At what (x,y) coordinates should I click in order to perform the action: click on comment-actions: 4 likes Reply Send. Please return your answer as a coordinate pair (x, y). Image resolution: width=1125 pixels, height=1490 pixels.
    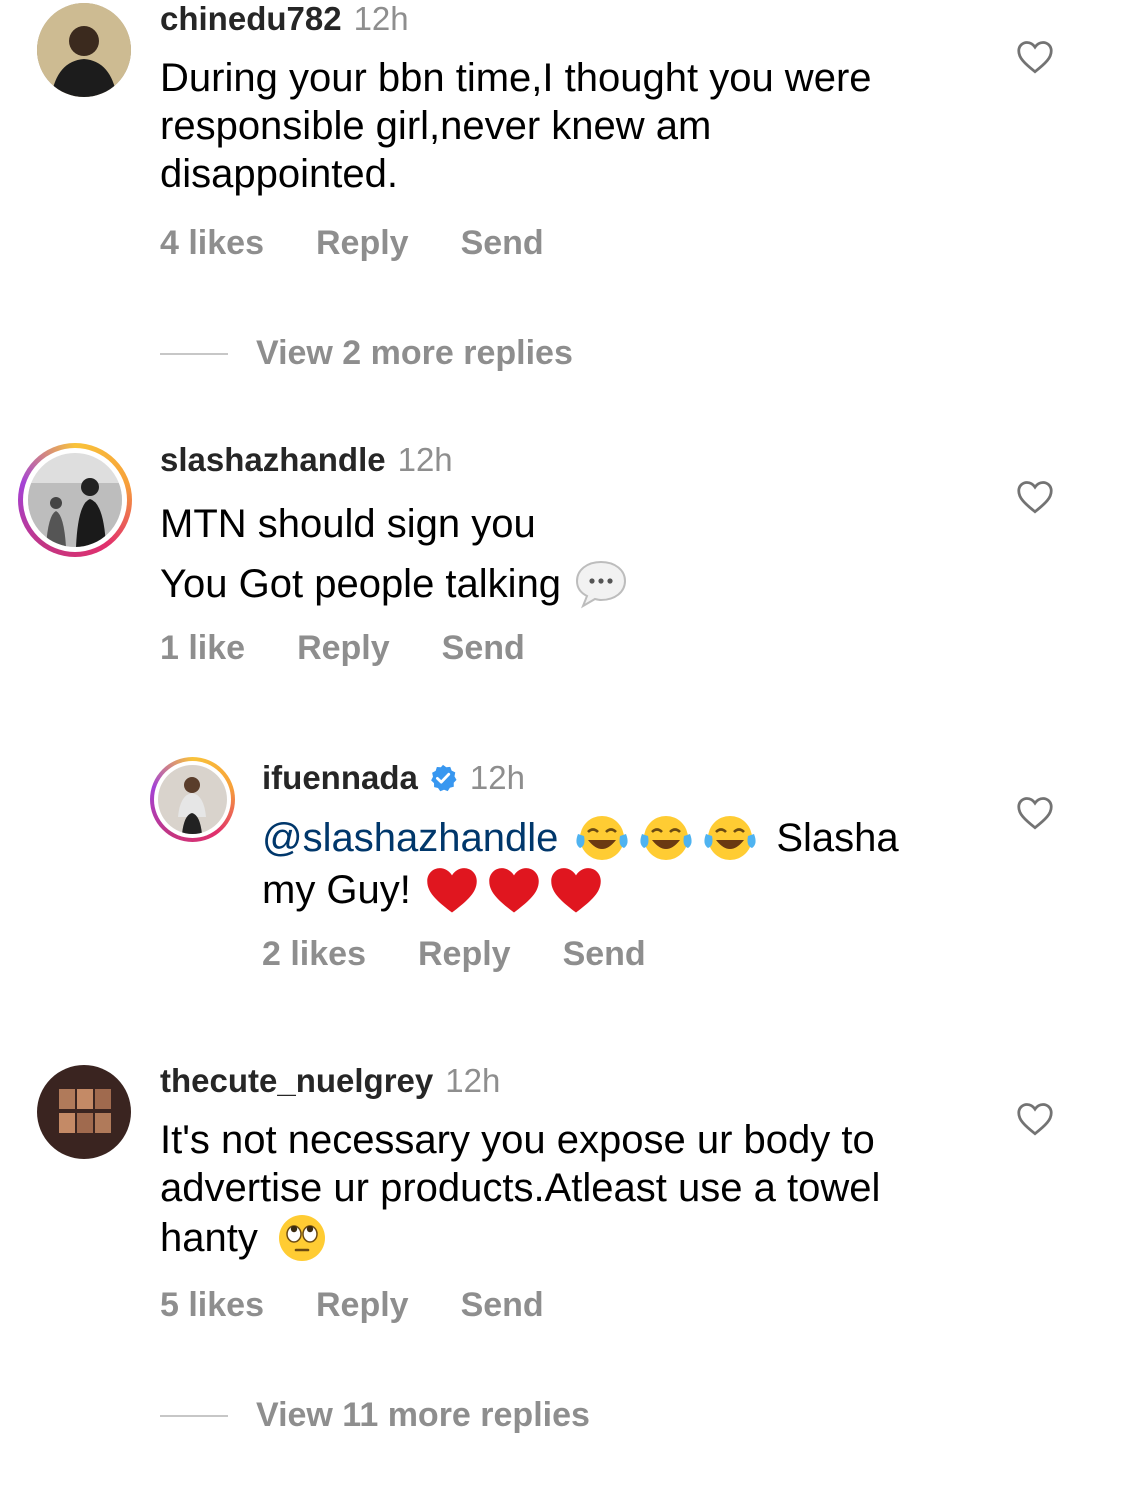
    Looking at the image, I should click on (378, 243).